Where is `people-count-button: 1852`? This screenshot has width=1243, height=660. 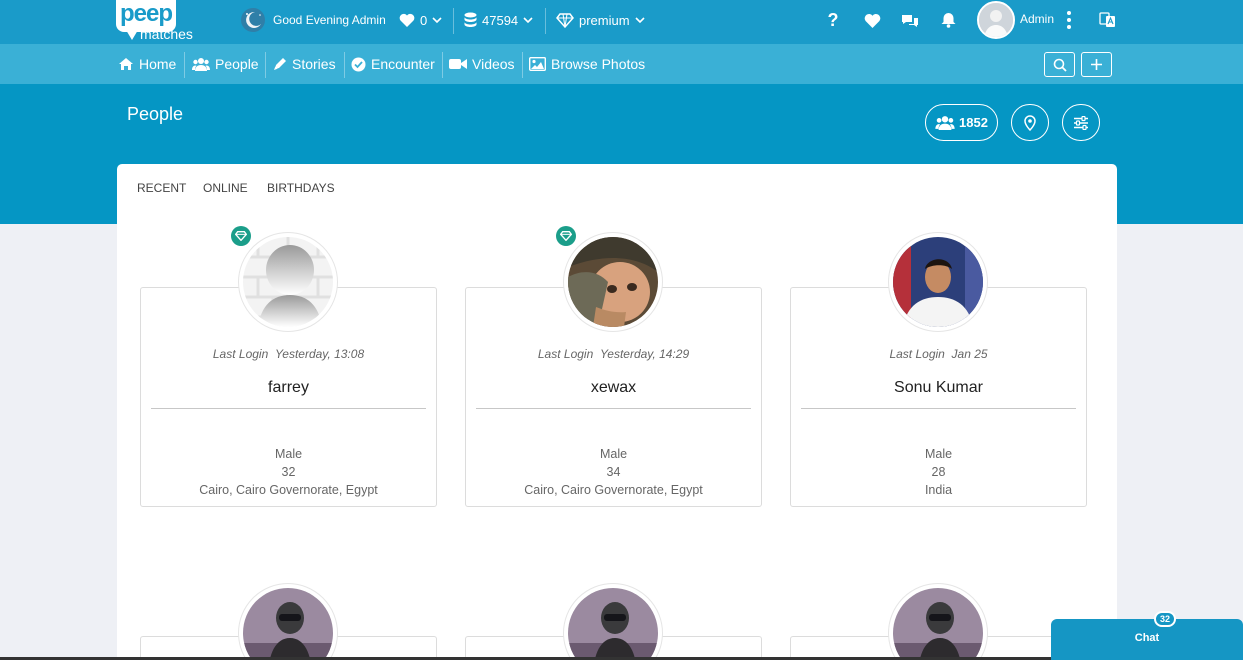 people-count-button: 1852 is located at coordinates (961, 122).